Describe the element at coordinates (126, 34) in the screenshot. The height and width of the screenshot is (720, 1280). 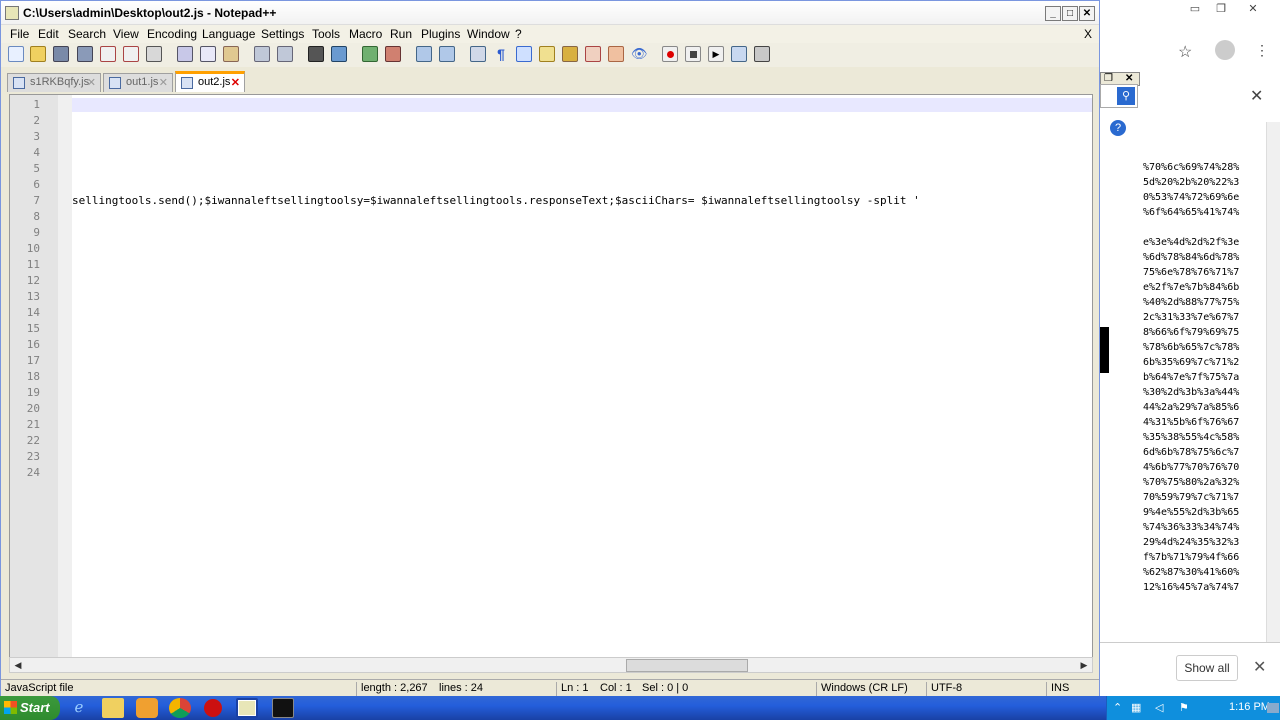
I see `menu-view: View` at that location.